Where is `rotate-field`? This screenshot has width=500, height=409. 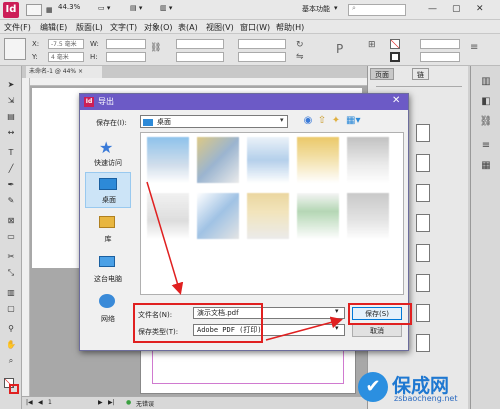
rotate-field is located at coordinates (262, 44).